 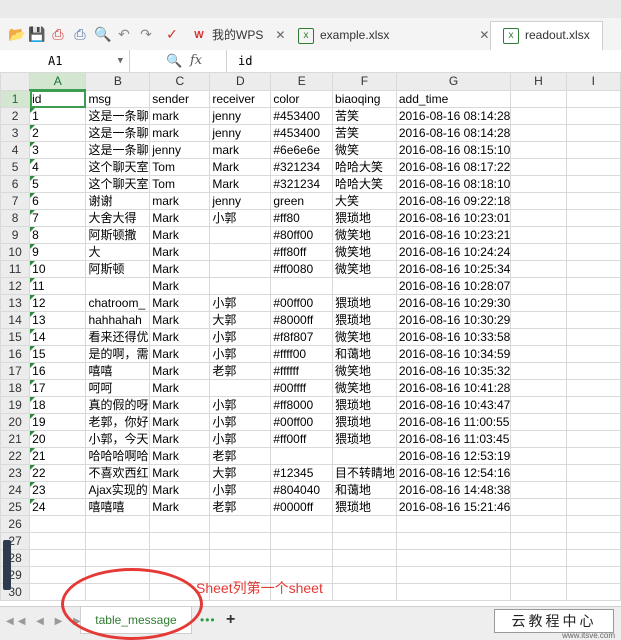 What do you see at coordinates (180, 235) in the screenshot?
I see `cell-c9: Mark` at bounding box center [180, 235].